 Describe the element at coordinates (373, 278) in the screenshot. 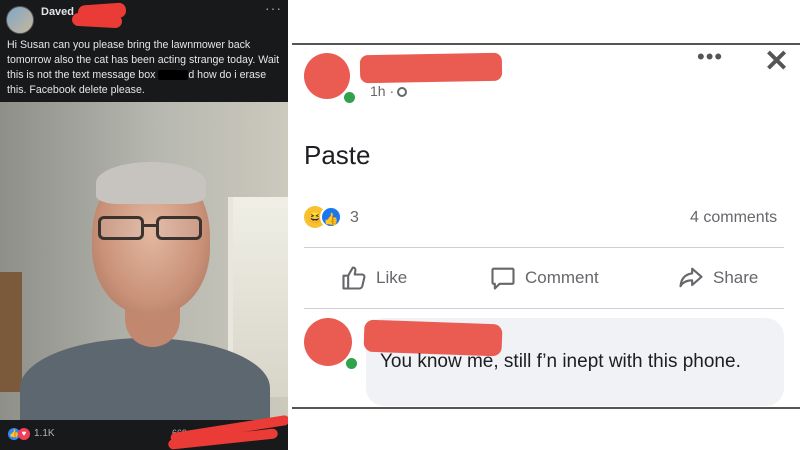

I see `like-button: Like` at that location.